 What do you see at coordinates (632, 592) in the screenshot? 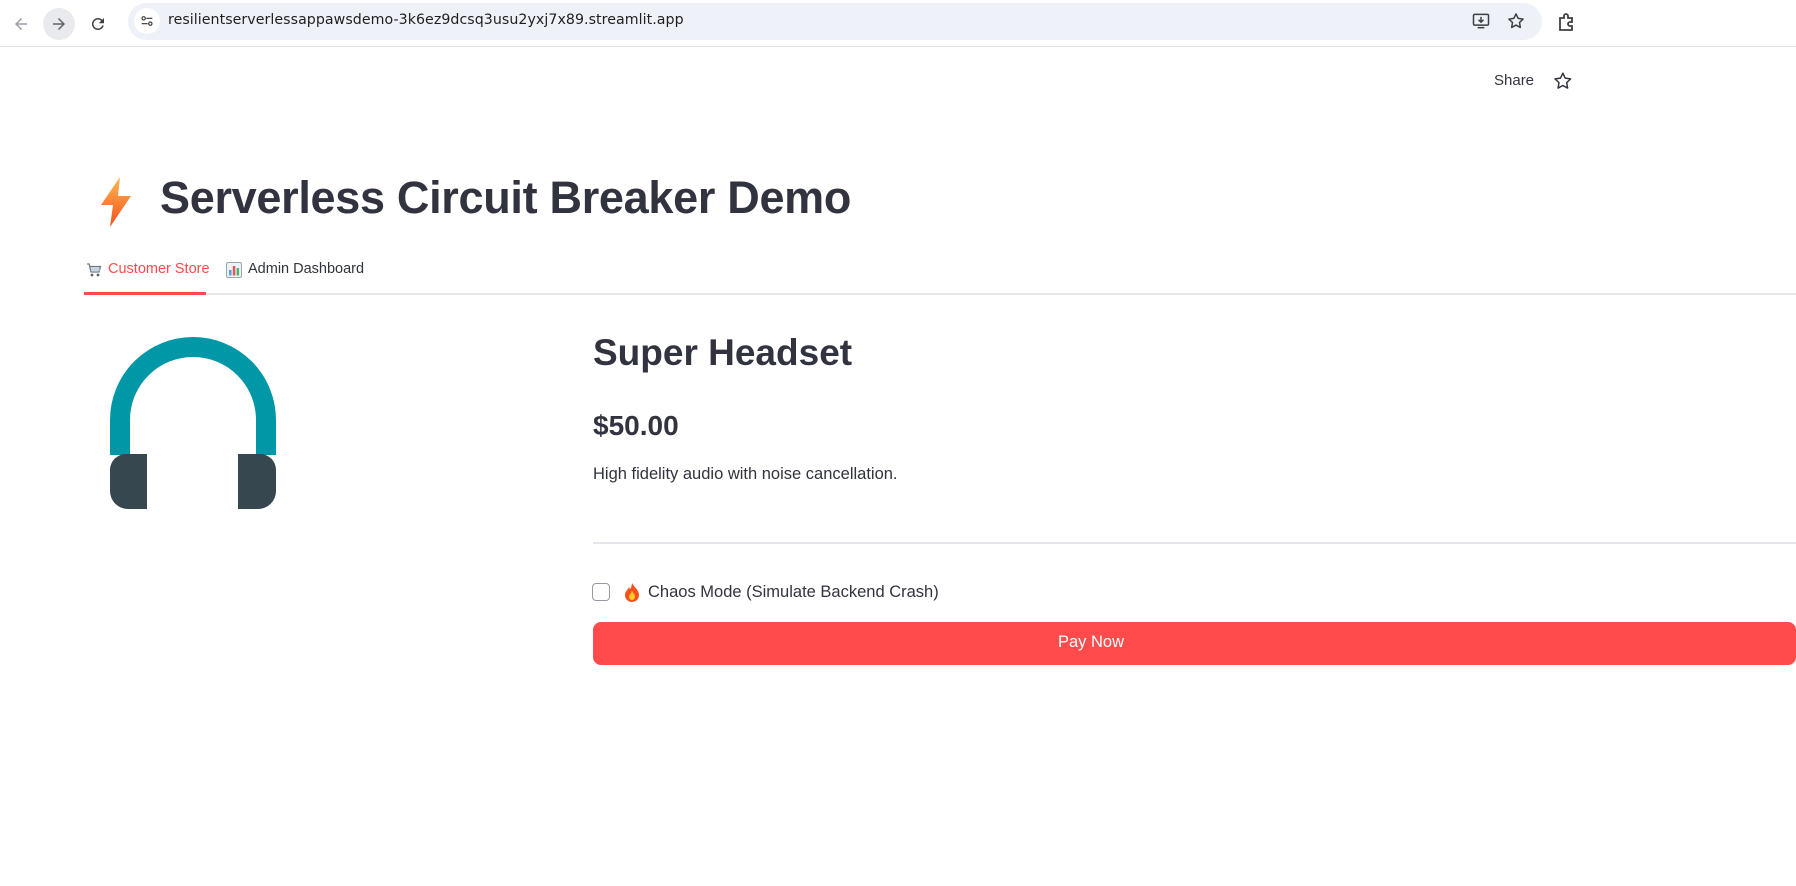
I see `fire-icon` at bounding box center [632, 592].